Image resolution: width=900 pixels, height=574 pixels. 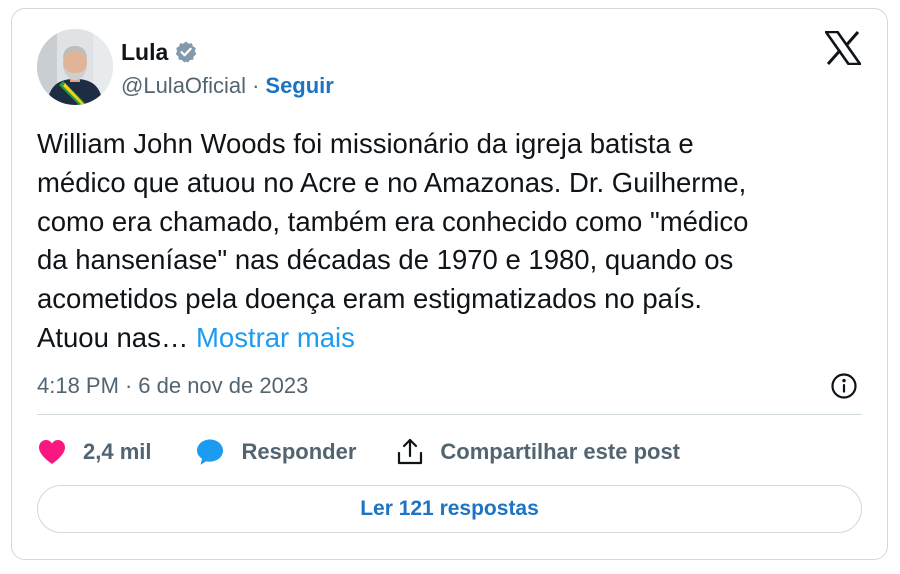 What do you see at coordinates (449, 509) in the screenshot?
I see `read-replies-button: Ler 121 respostas` at bounding box center [449, 509].